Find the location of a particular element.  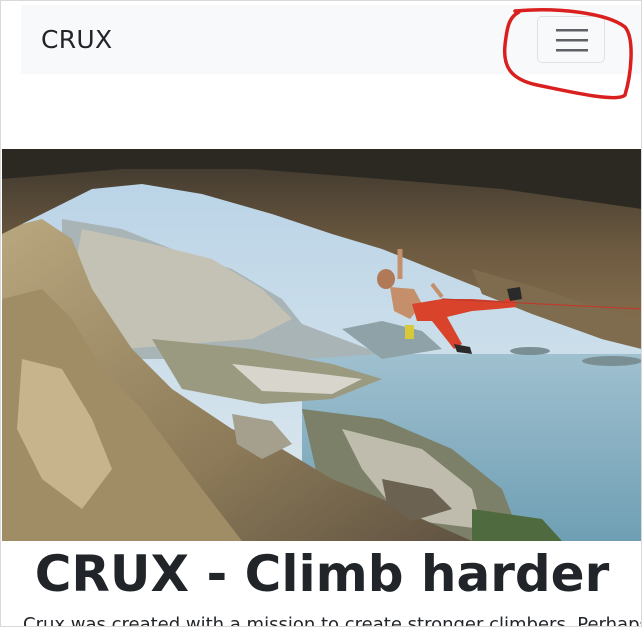

navbar: CRUX is located at coordinates (331, 39).